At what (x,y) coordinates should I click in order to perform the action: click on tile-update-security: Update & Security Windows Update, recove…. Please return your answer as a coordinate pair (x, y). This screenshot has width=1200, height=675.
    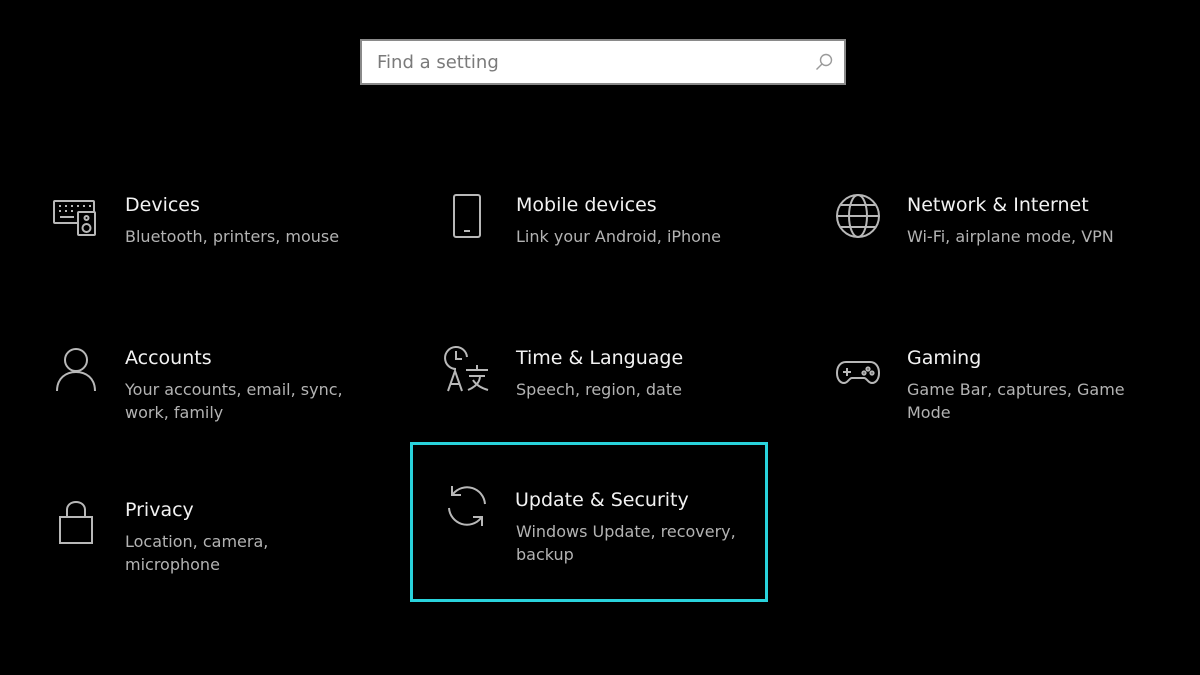
    Looking at the image, I should click on (589, 522).